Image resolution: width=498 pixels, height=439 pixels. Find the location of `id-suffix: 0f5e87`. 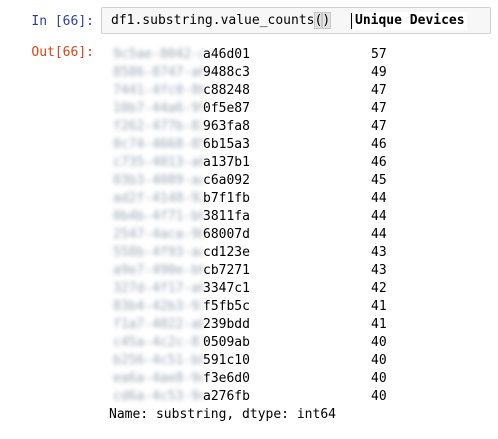

id-suffix: 0f5e87 is located at coordinates (226, 108).